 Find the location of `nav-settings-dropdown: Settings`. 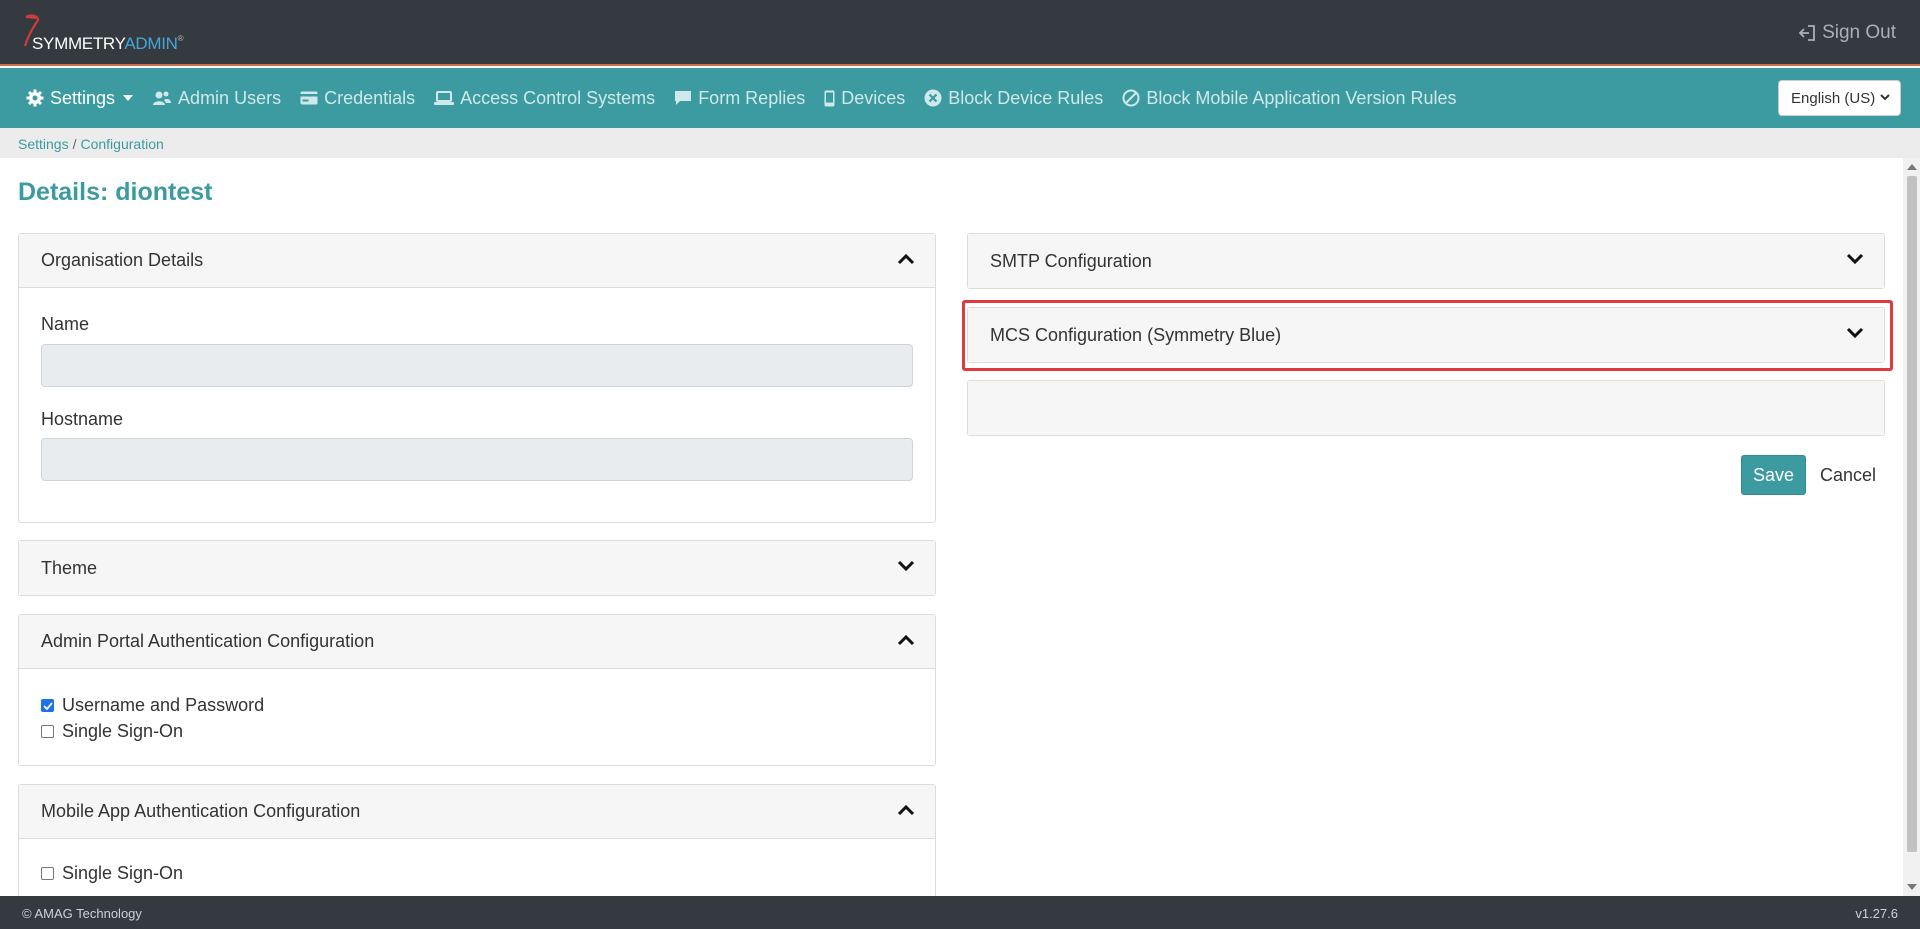

nav-settings-dropdown: Settings is located at coordinates (80, 98).